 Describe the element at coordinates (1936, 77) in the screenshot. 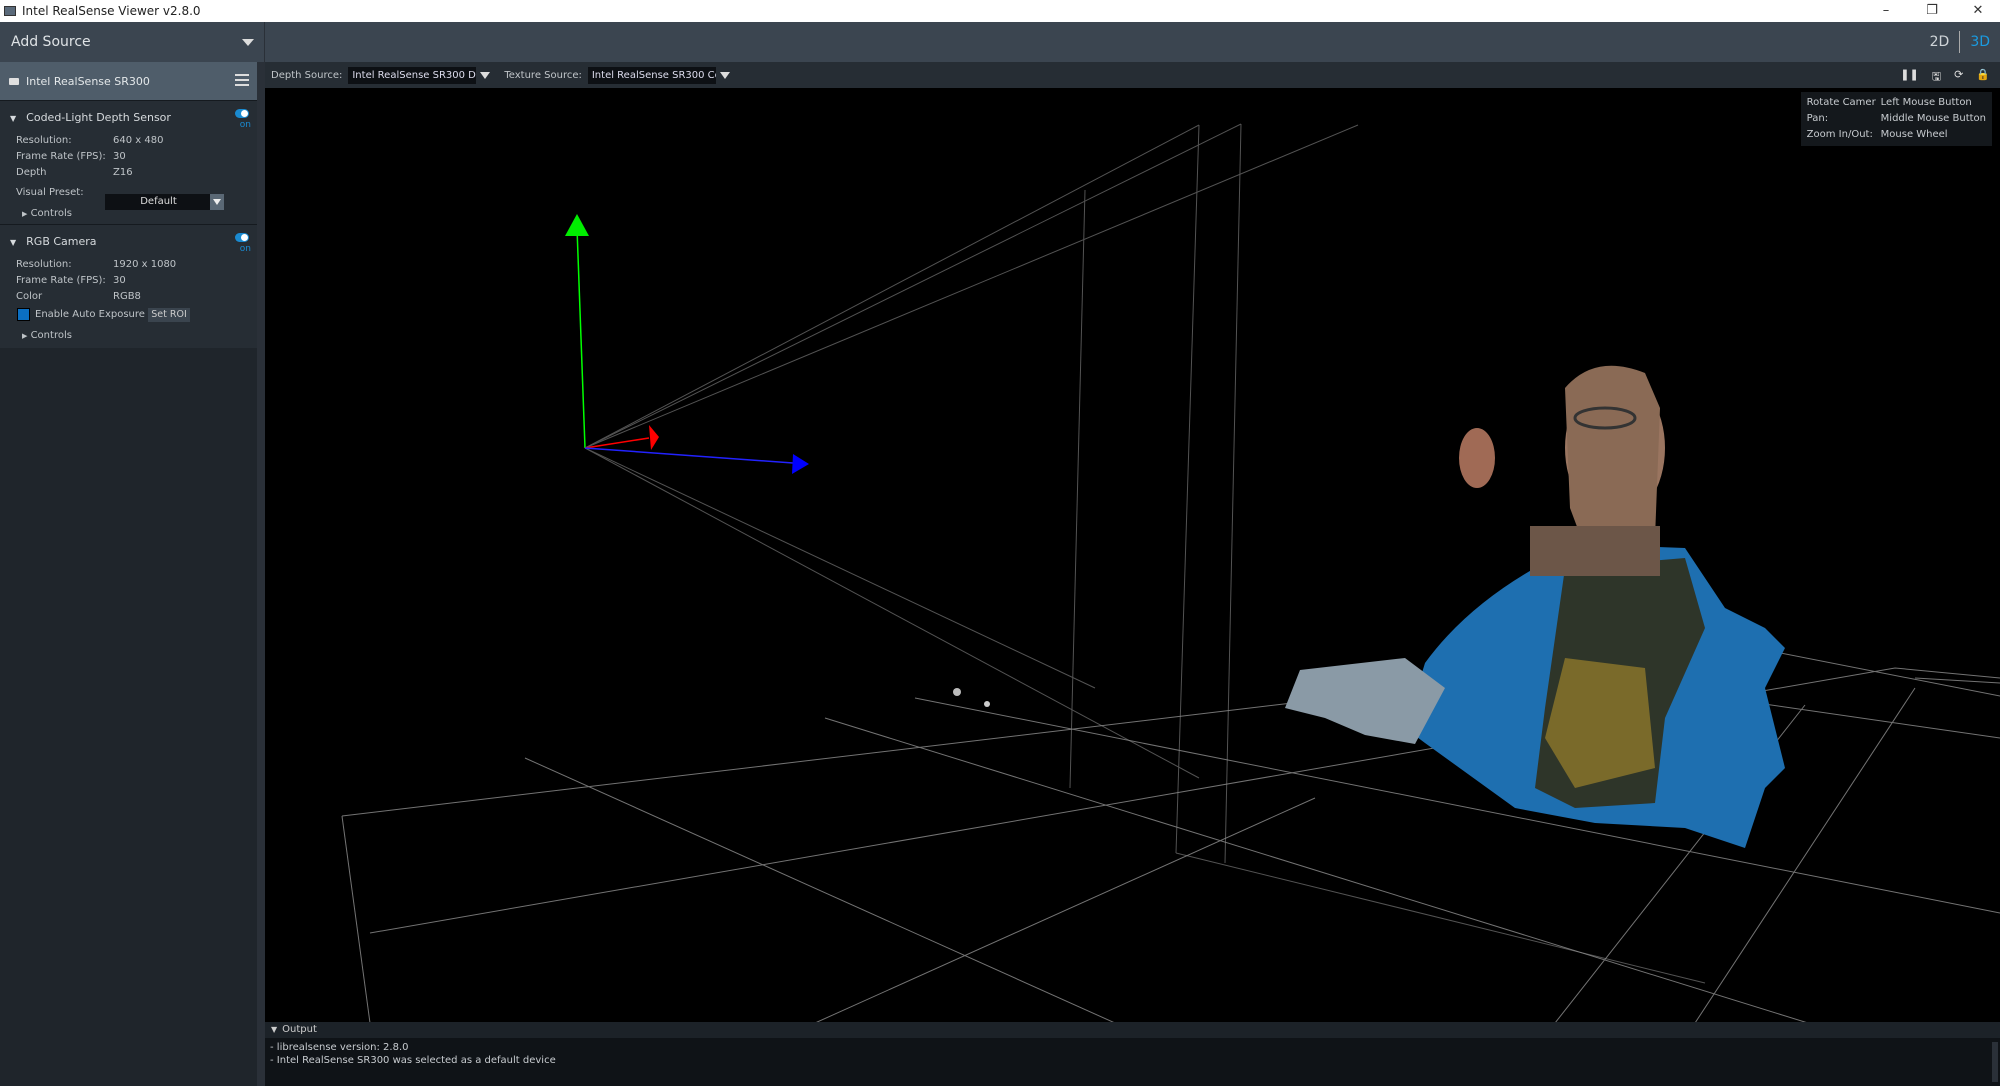

I see `save-icon: 🖫` at that location.